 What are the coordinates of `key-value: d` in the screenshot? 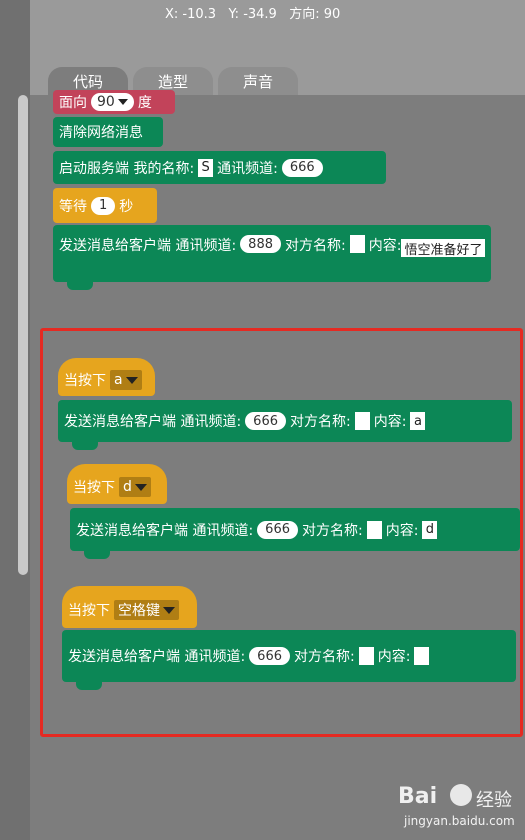 It's located at (127, 487).